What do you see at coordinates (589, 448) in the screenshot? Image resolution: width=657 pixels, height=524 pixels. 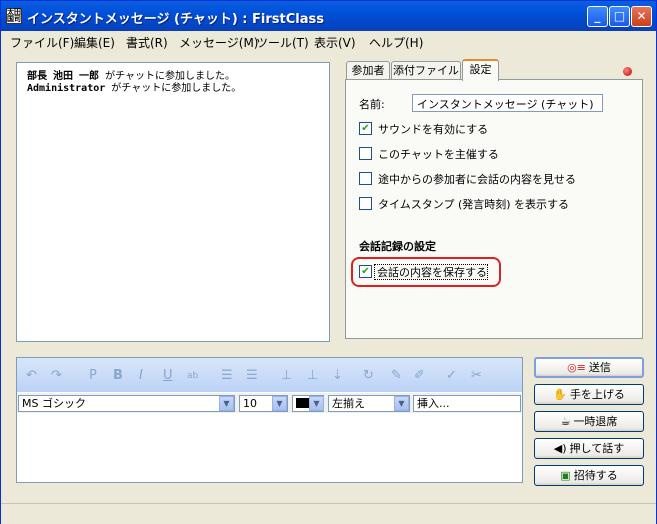 I see `push-to-talk-button: ◀) 押して話す` at bounding box center [589, 448].